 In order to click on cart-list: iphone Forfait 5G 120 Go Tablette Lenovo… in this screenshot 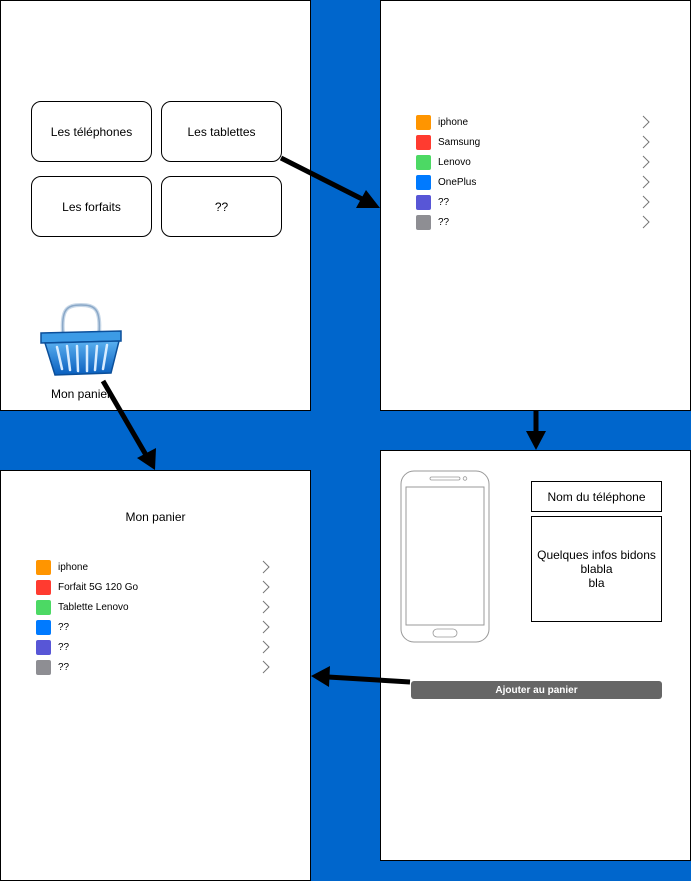, I will do `click(154, 617)`.